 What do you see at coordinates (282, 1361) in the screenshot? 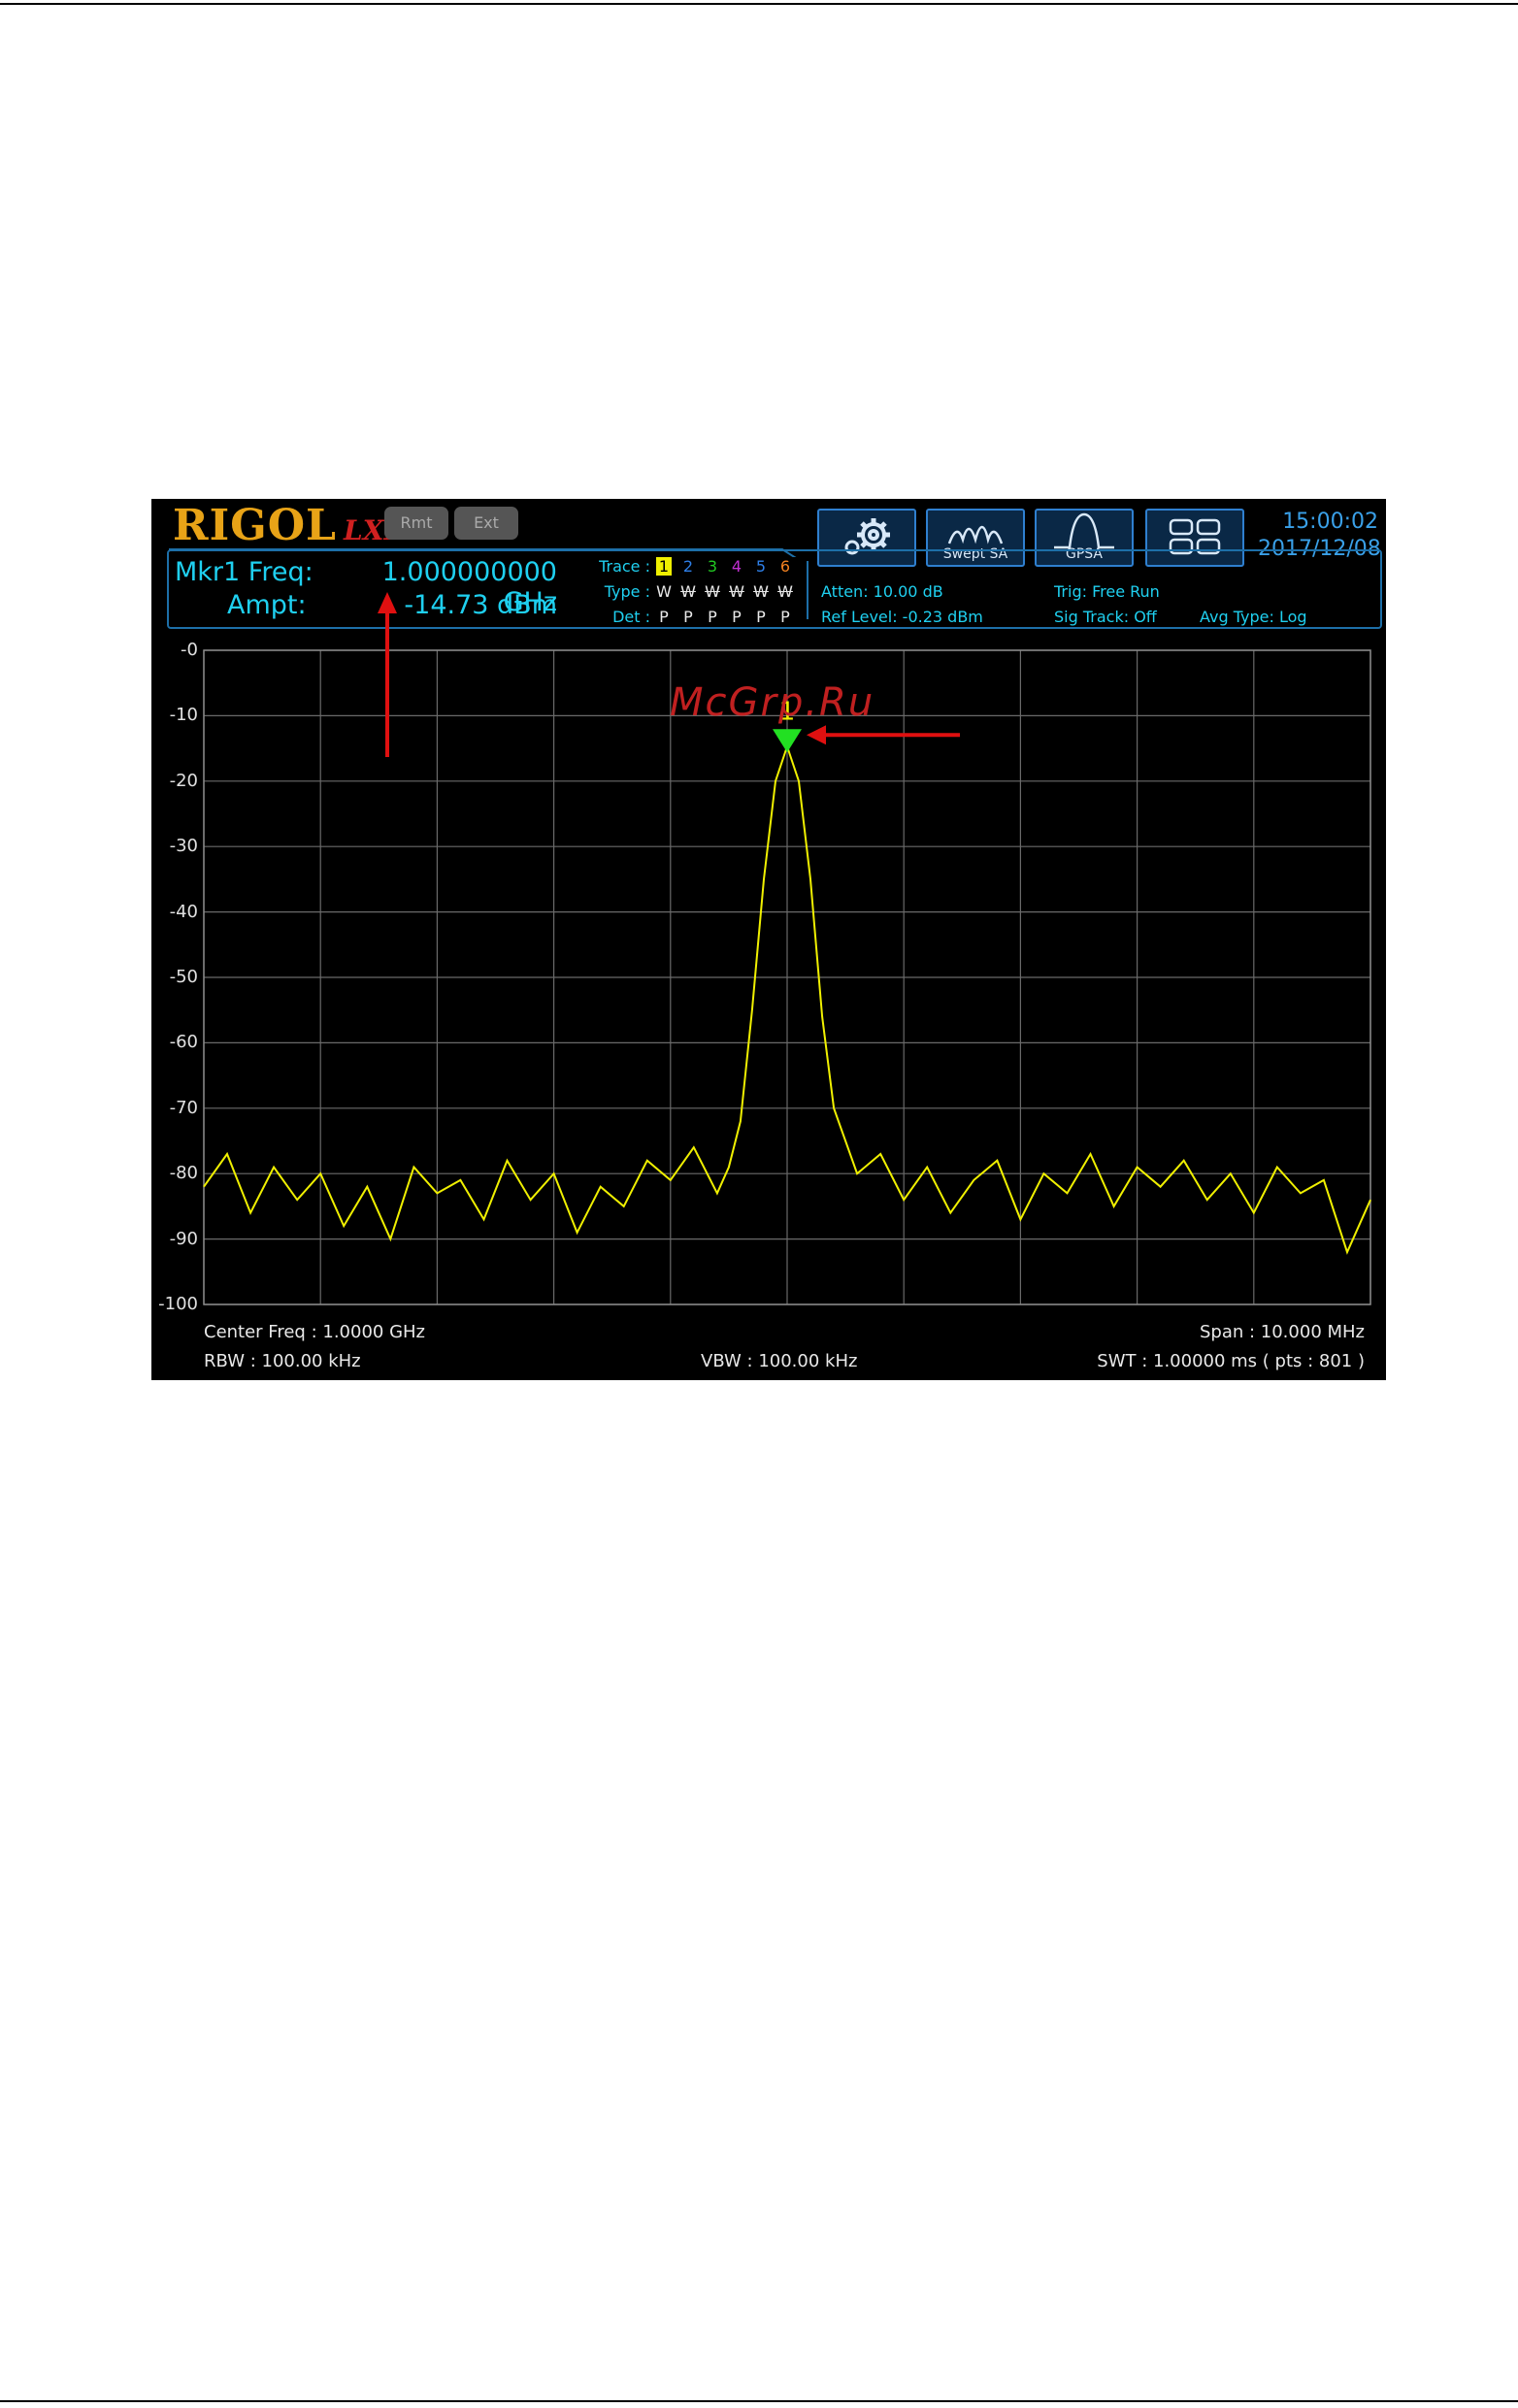
I see `rbw: RBW : 100.00 kHz` at bounding box center [282, 1361].